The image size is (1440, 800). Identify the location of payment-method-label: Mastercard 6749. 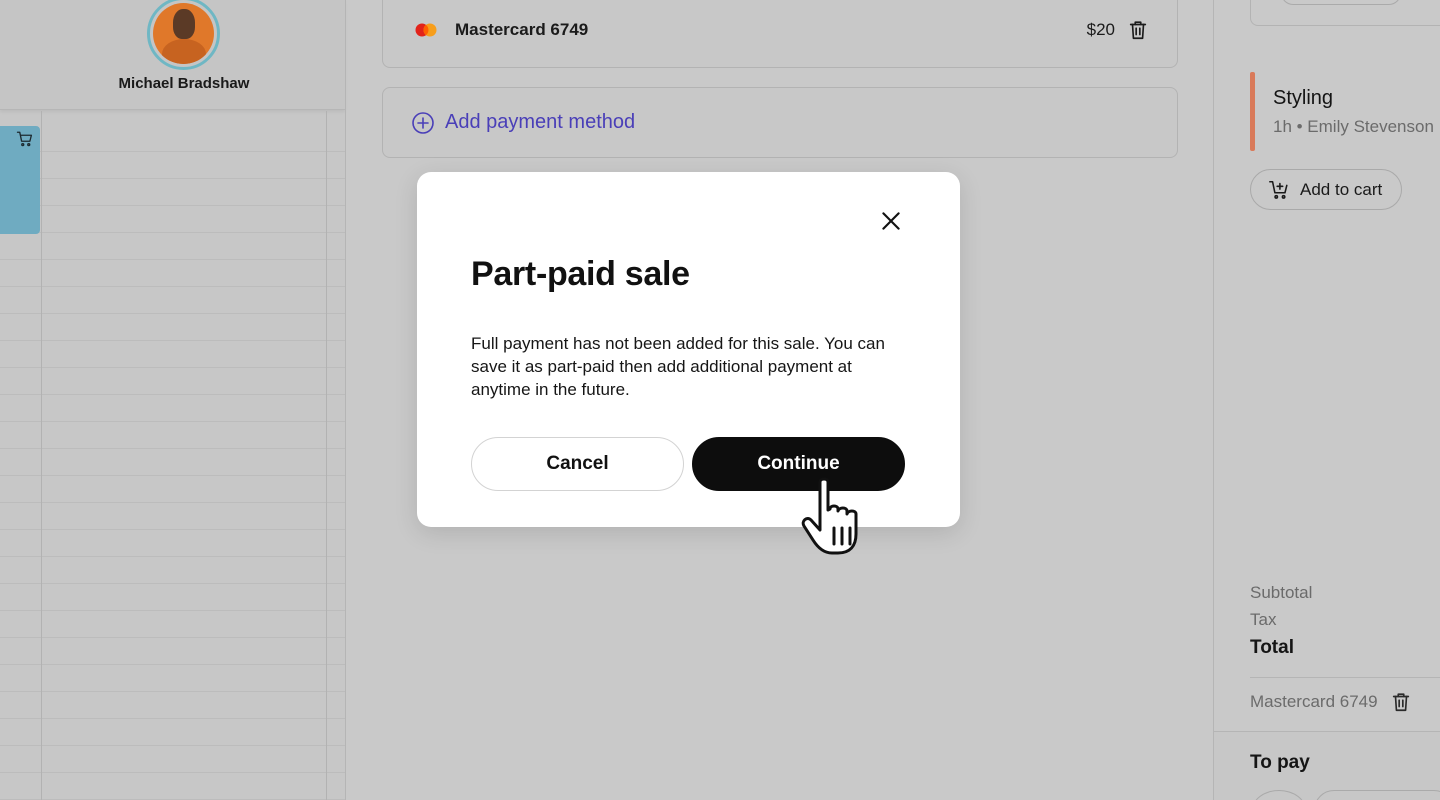
(522, 29).